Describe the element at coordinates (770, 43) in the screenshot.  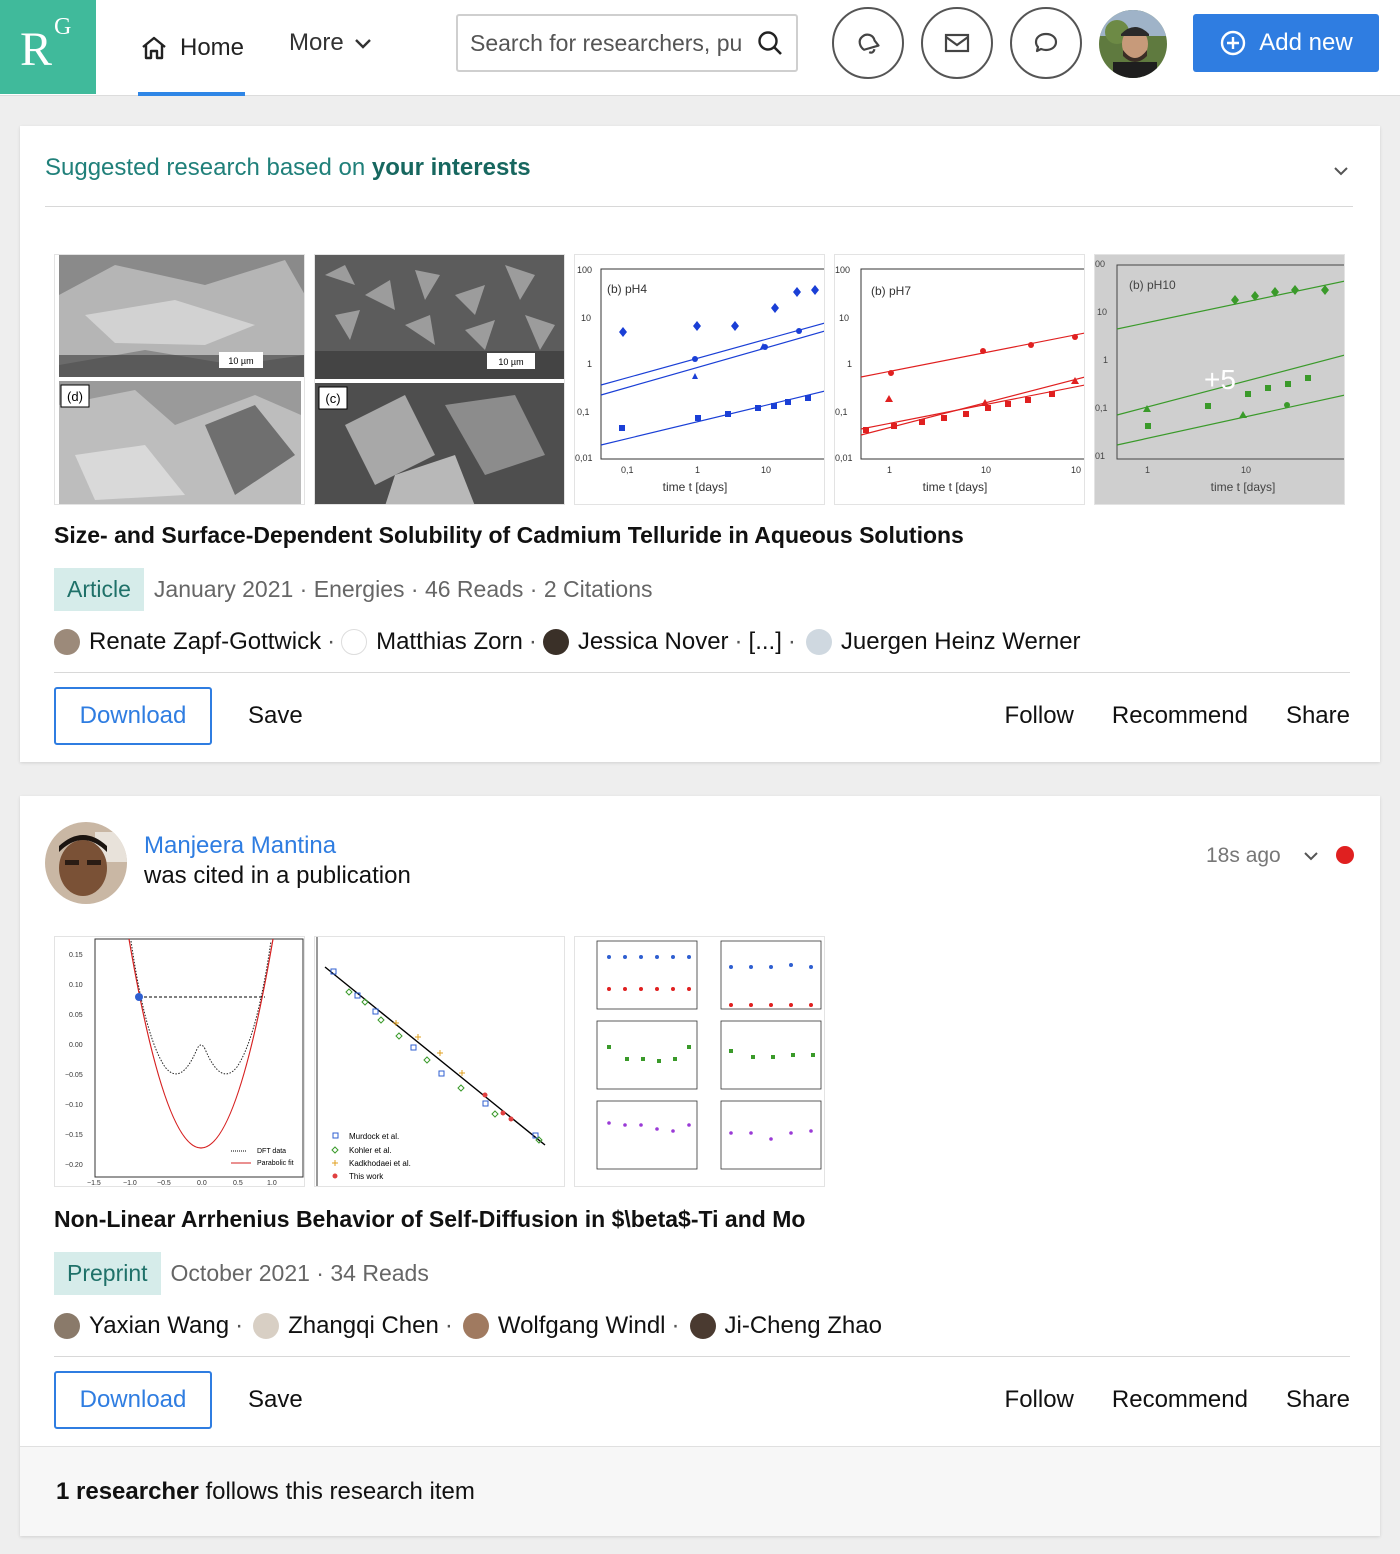
I see `search-icon` at that location.